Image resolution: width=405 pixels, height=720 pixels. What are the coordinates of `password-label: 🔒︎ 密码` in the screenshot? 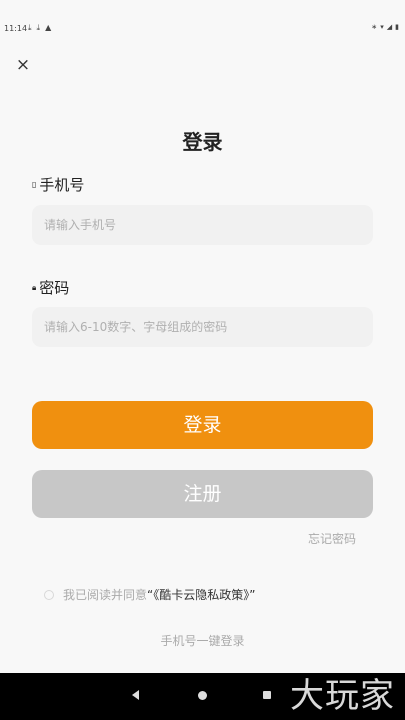 It's located at (50, 287).